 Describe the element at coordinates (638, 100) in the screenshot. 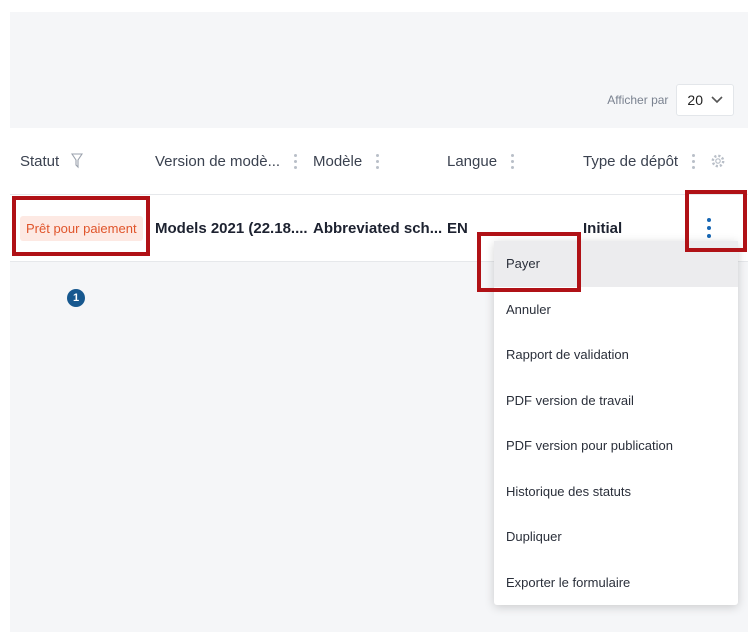

I see `page-size-label: Afficher par` at that location.